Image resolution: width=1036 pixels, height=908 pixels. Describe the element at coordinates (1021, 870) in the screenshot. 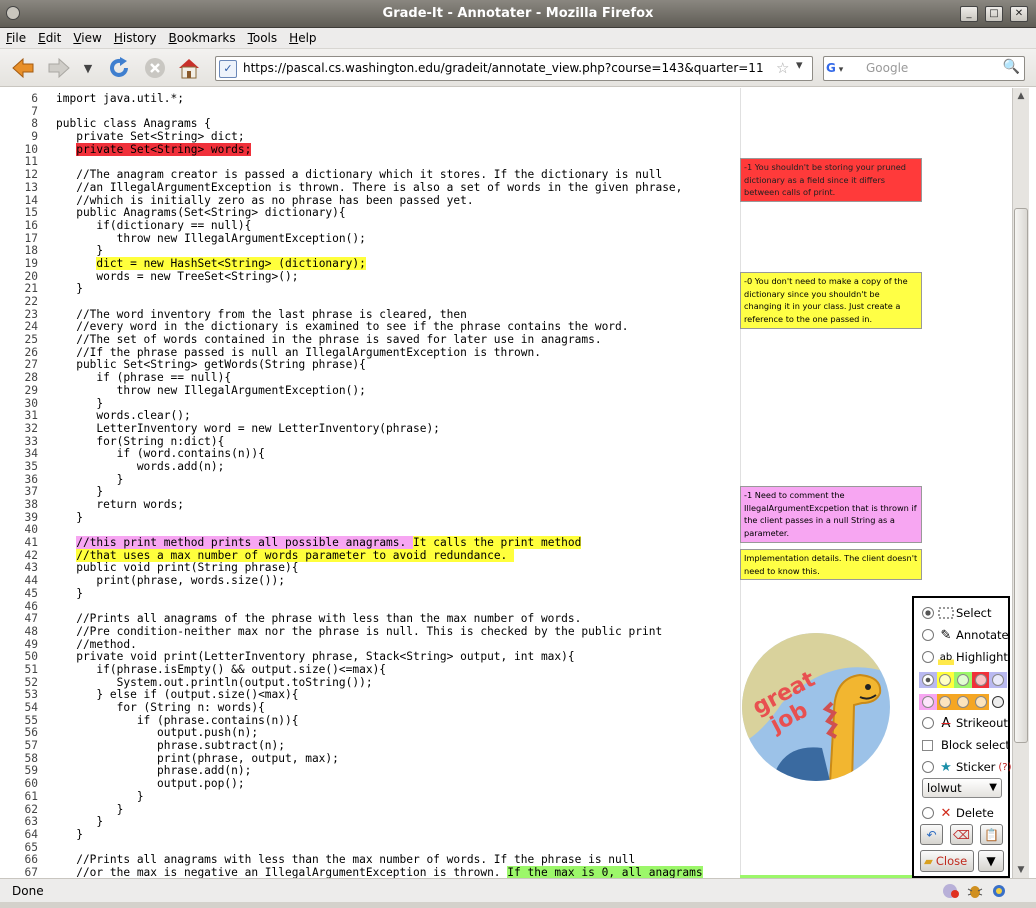

I see `scroll-down-icon: ▼` at that location.